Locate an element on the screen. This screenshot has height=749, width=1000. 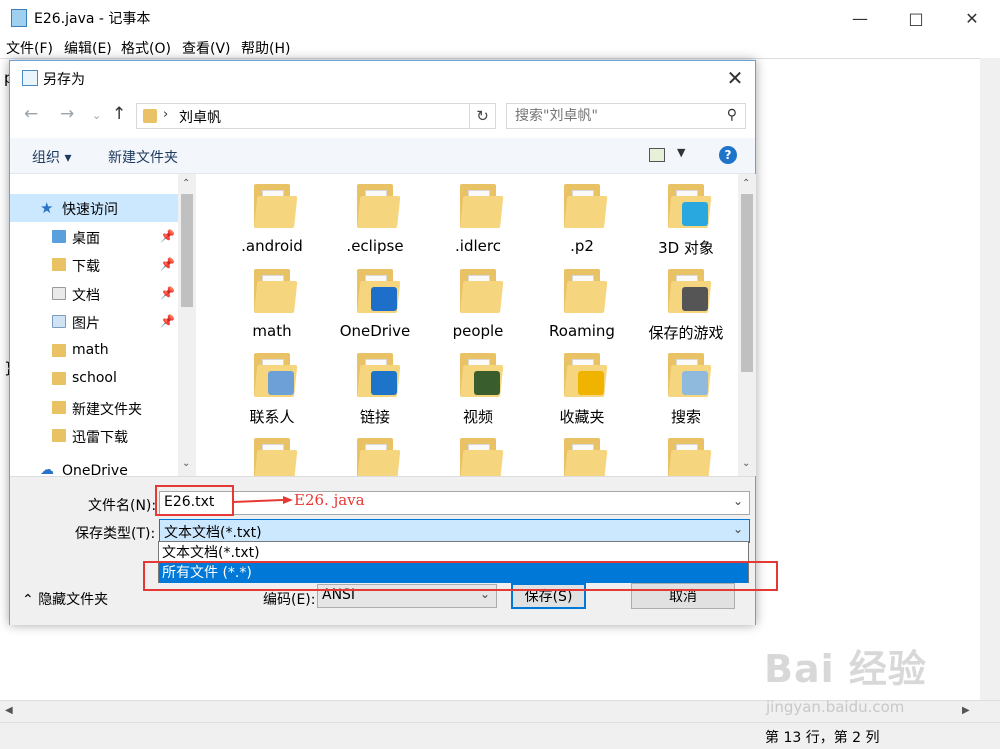
nav-item-onedrive: ☁ OneDrive is located at coordinates (94, 467).